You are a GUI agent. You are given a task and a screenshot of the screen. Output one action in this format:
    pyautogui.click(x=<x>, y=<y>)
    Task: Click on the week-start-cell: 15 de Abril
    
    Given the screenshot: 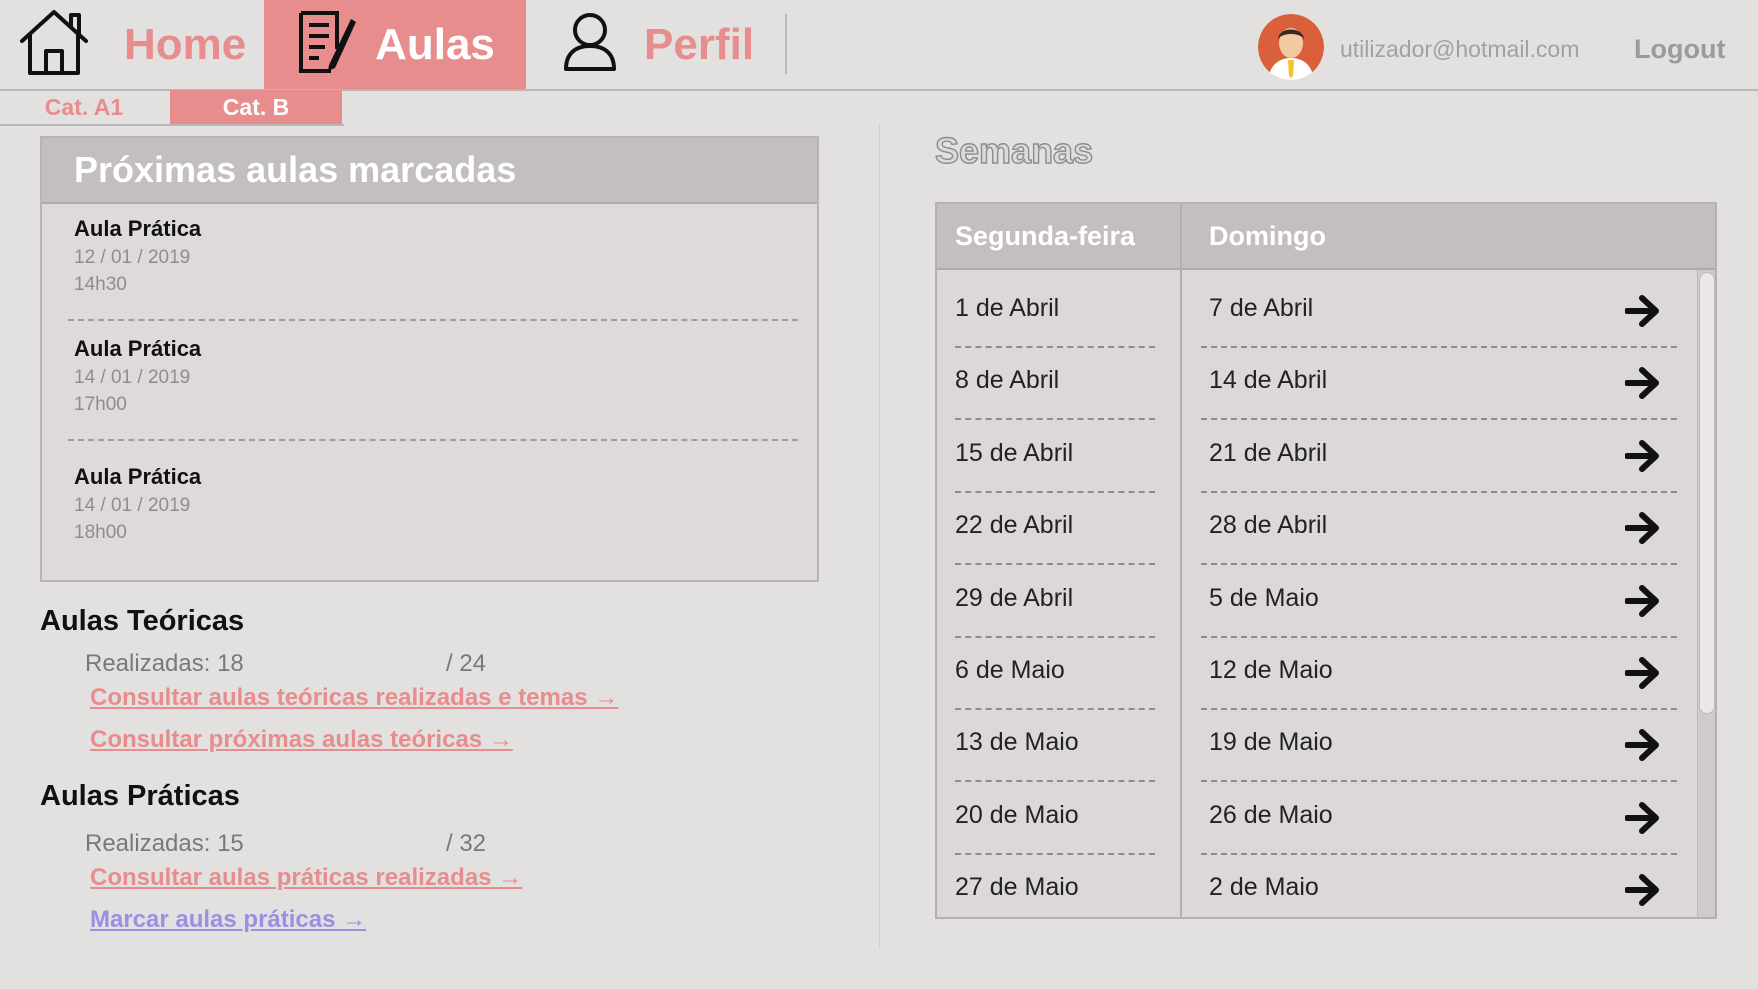 What is the action you would take?
    pyautogui.click(x=1014, y=452)
    